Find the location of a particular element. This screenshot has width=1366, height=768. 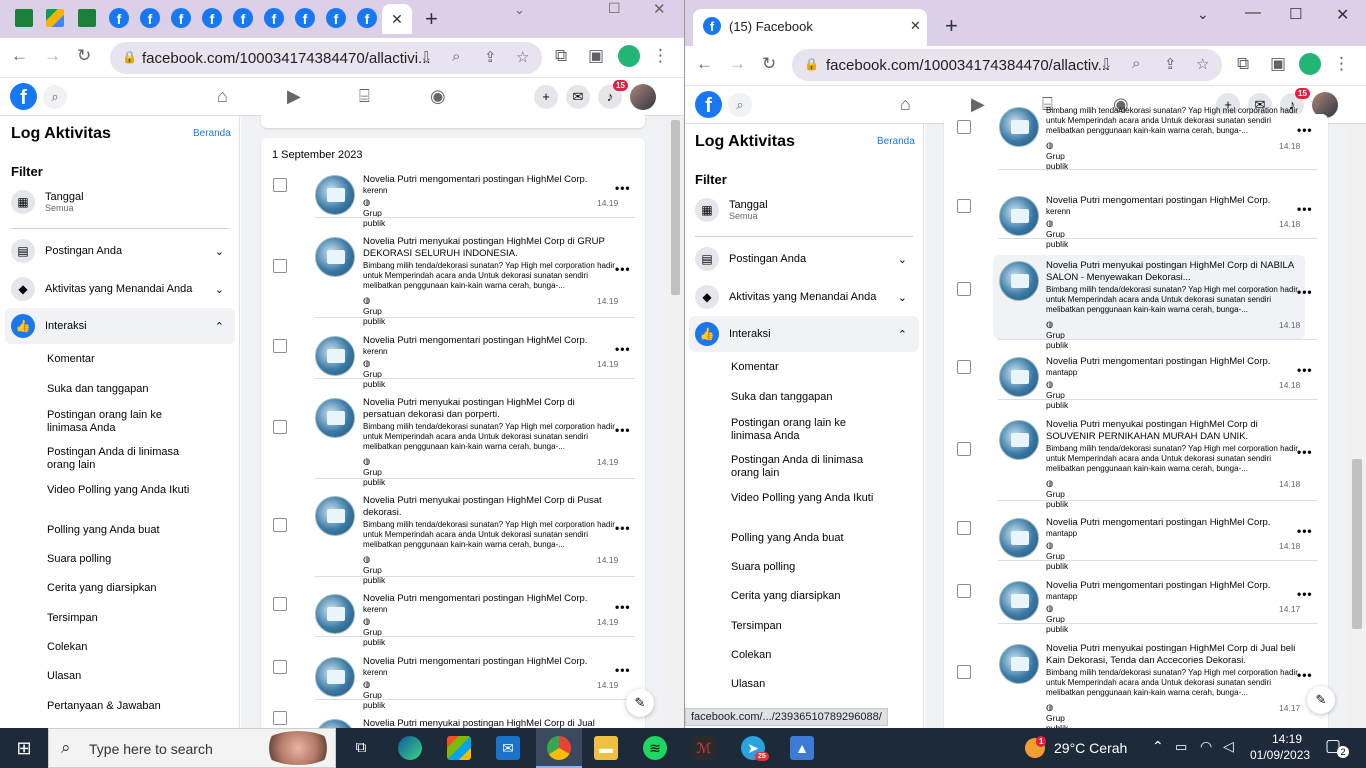

install-icon: ⇩ is located at coordinates (426, 57).